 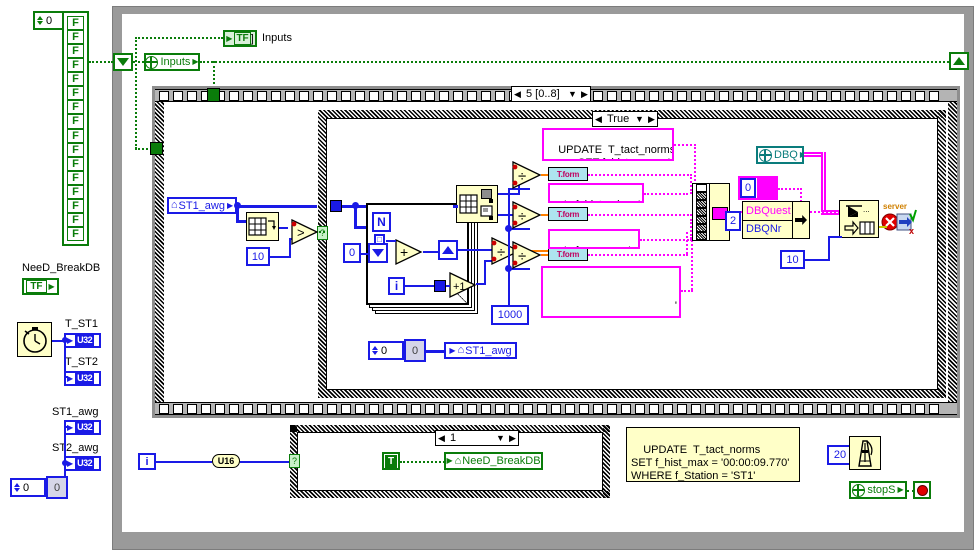 I want to click on down-arrow-node, so click(x=123, y=62).